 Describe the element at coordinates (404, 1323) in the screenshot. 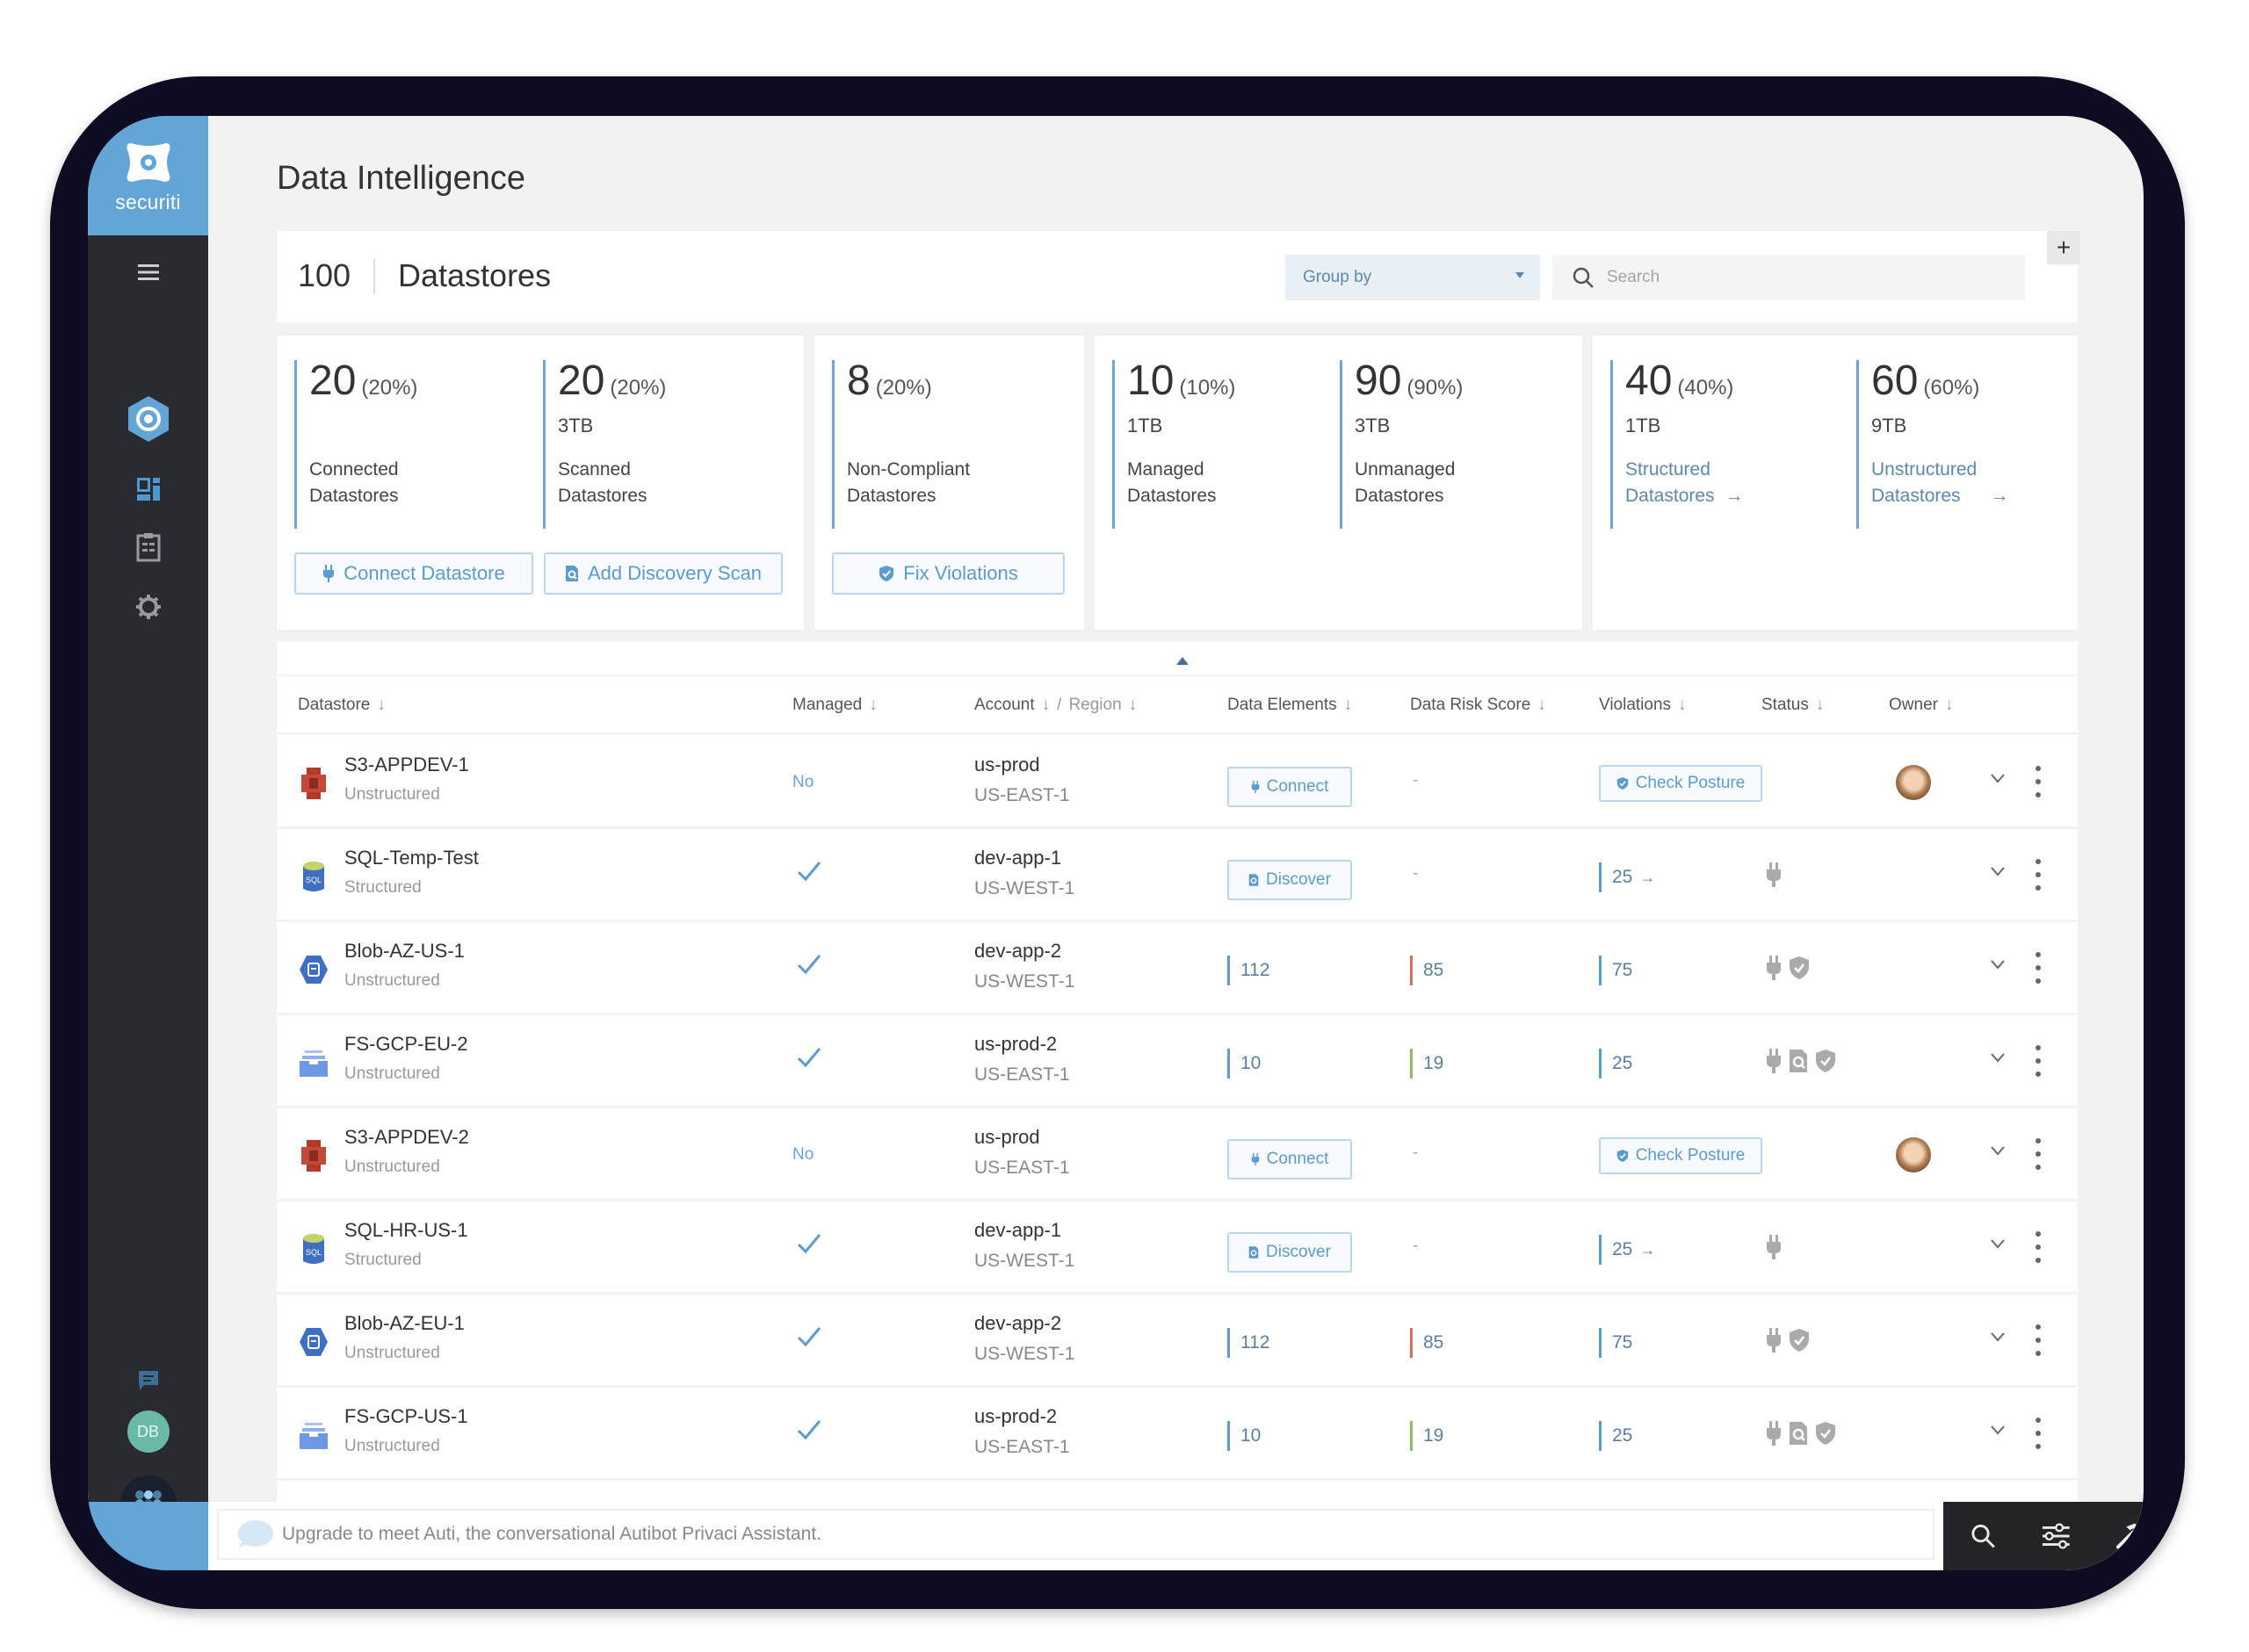

I see `datastore-name: Blob-AZ-EU-1` at that location.